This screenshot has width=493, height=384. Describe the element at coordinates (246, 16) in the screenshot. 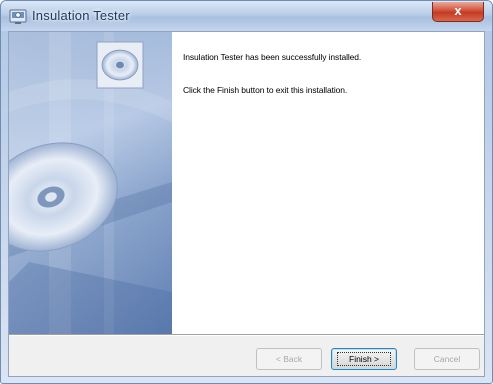

I see `title-bar: Insulation Tester x` at that location.